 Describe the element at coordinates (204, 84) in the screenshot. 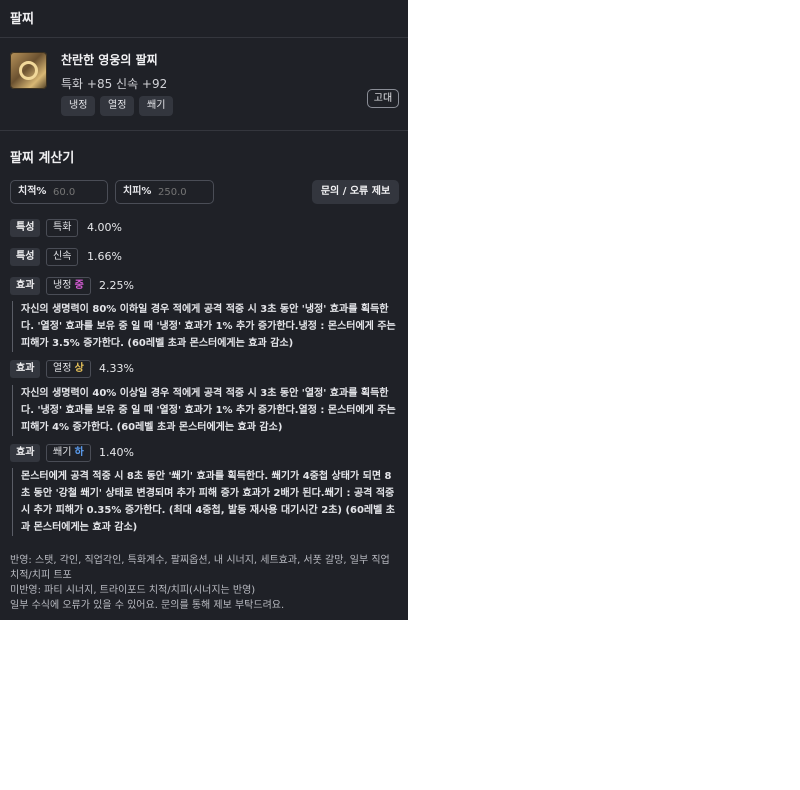

I see `item-card: 찬란한 영웅의 팔찌 특화 +85 신속 +92 고대` at that location.